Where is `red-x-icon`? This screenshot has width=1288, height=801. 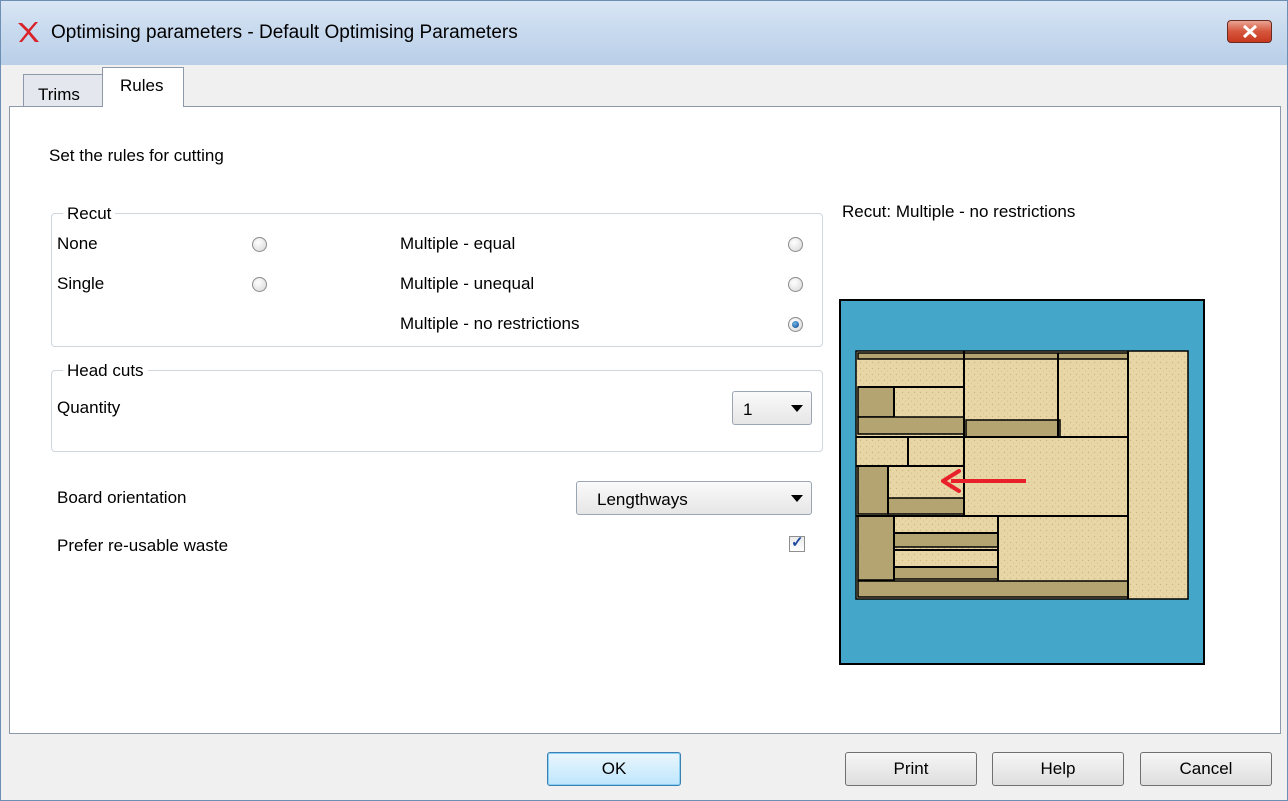
red-x-icon is located at coordinates (28, 32).